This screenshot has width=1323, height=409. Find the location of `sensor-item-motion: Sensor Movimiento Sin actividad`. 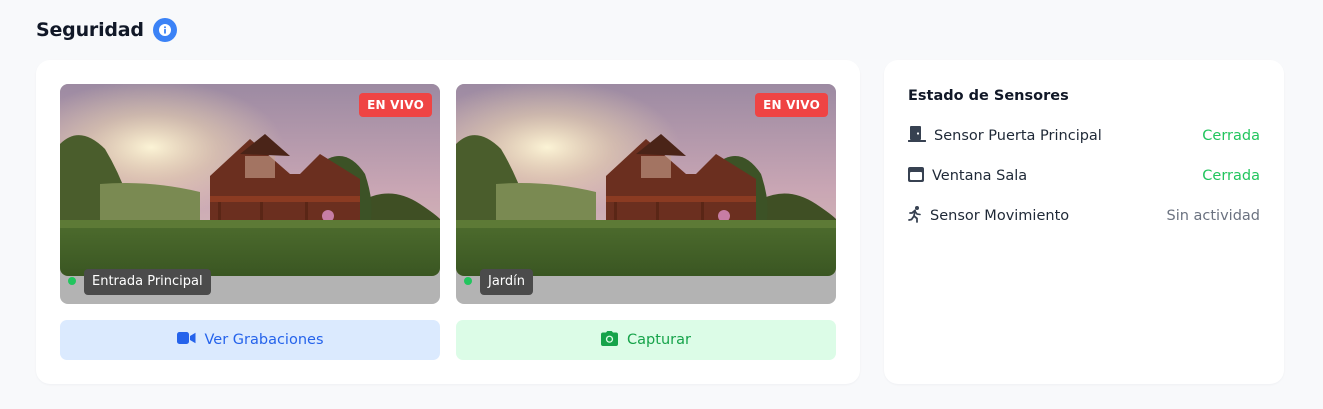

sensor-item-motion: Sensor Movimiento Sin actividad is located at coordinates (1084, 216).